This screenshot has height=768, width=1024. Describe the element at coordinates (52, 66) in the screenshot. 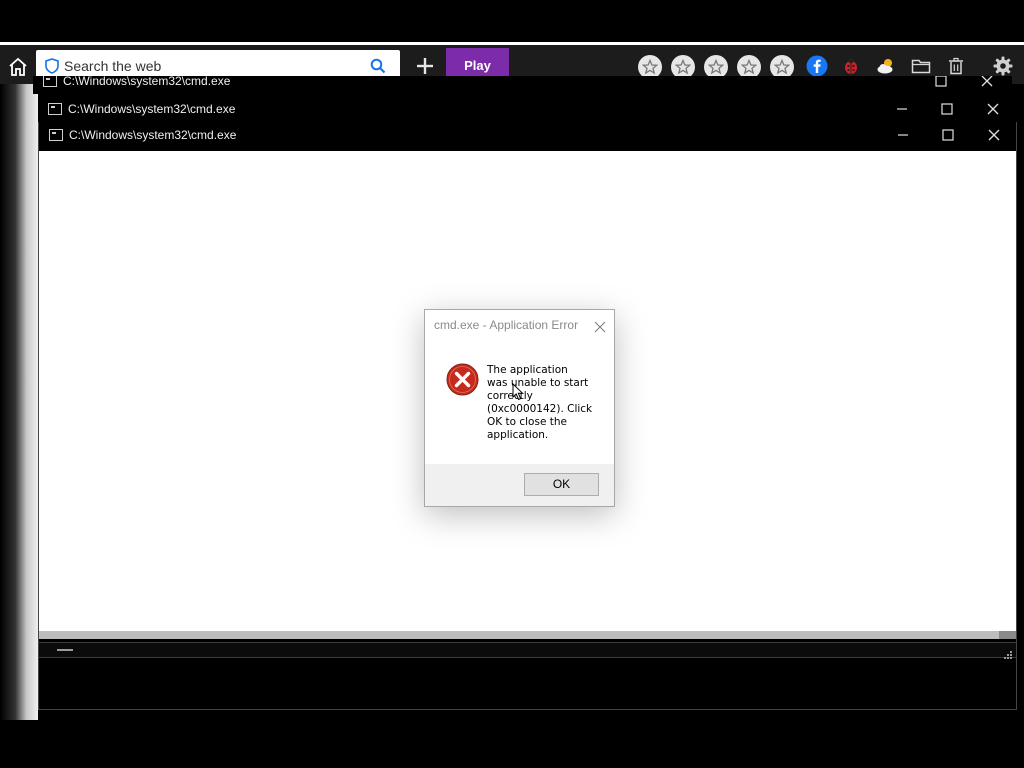

I see `shield-icon` at that location.